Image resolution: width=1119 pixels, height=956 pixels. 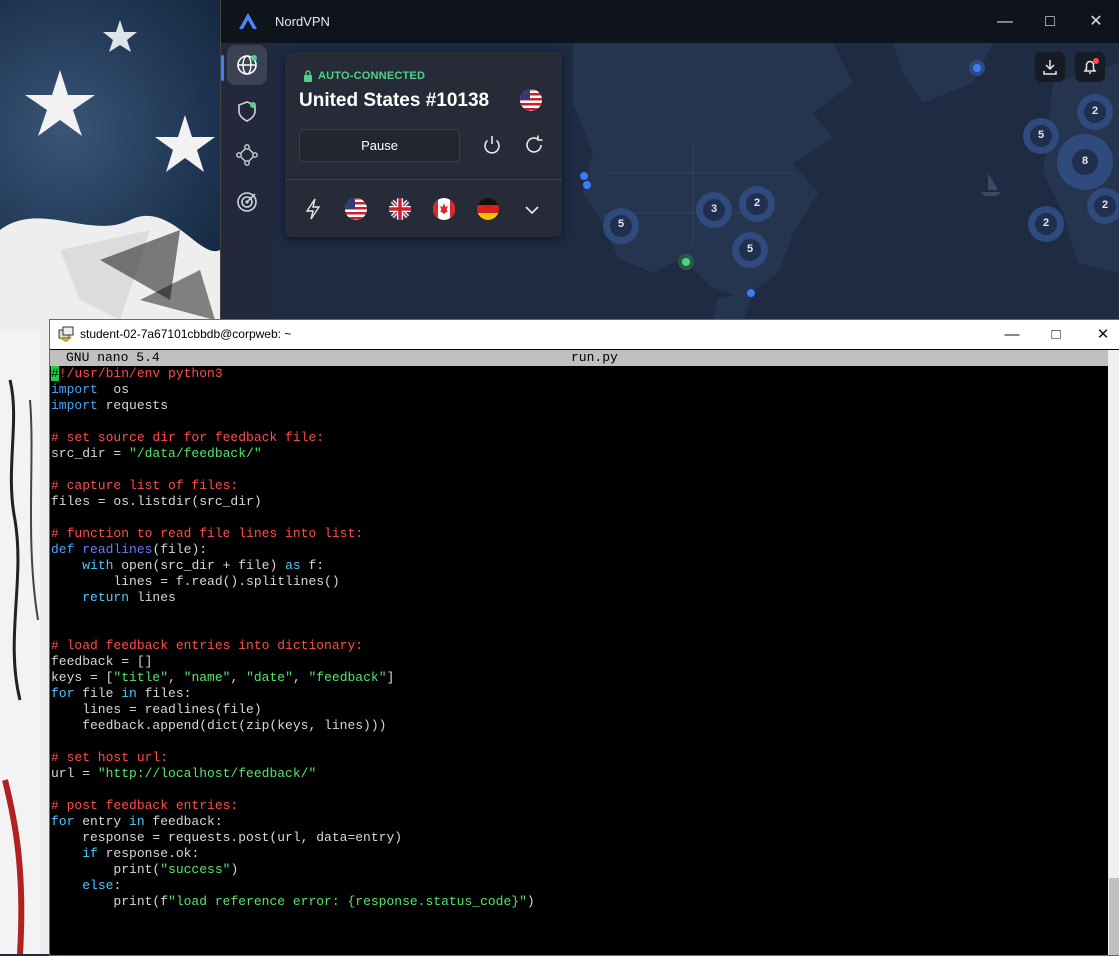 I want to click on shield-nav-button, so click(x=247, y=111).